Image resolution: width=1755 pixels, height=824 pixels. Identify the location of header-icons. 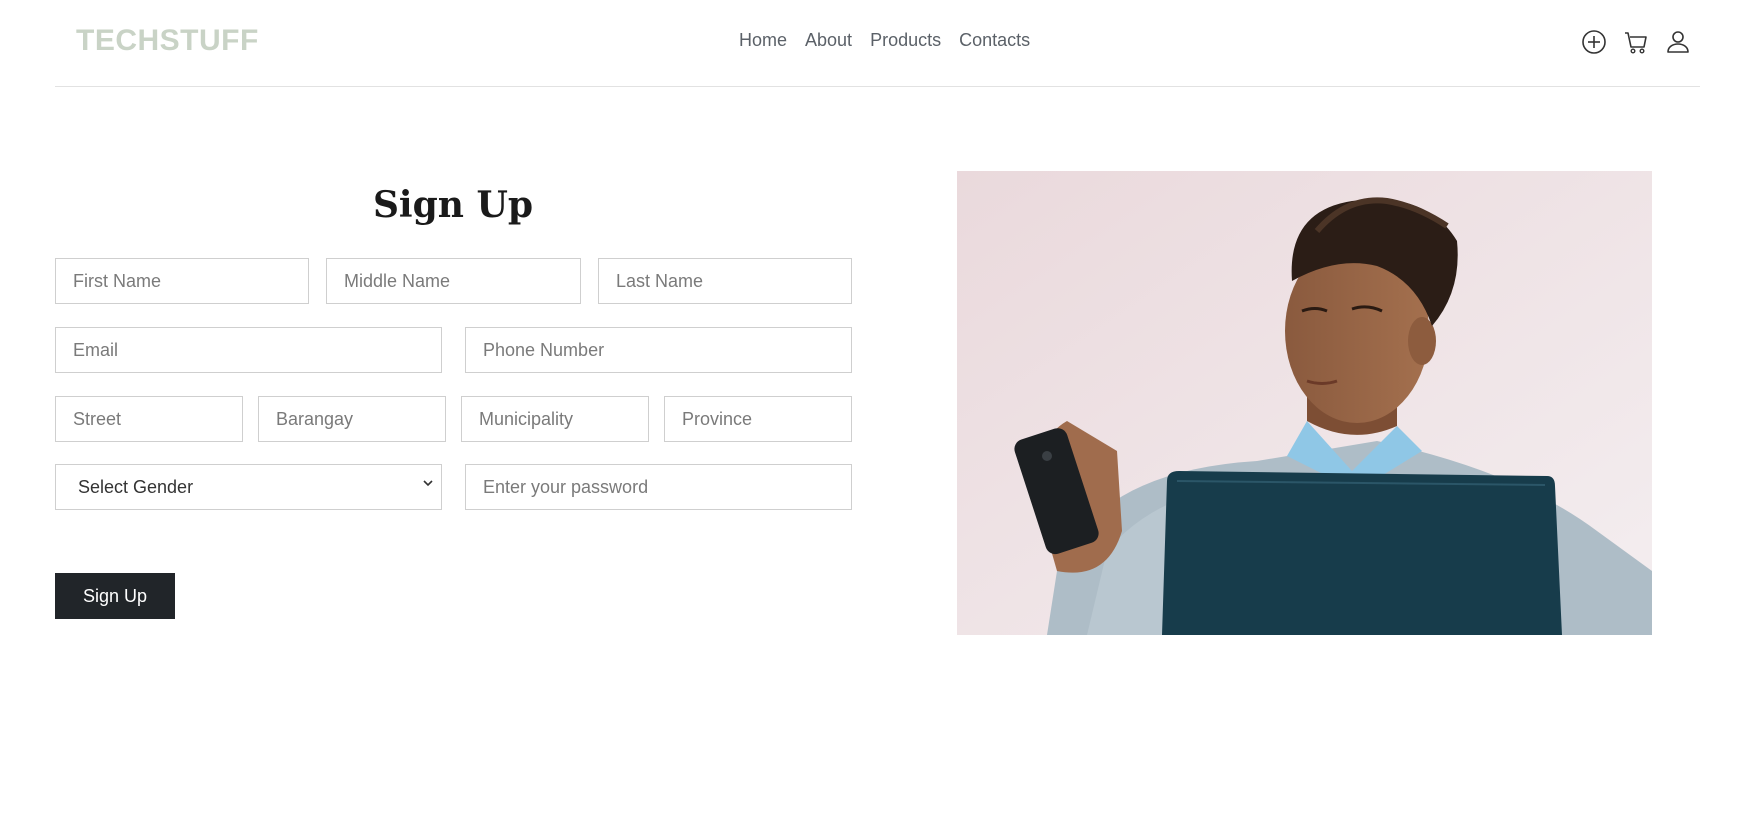
(1636, 42).